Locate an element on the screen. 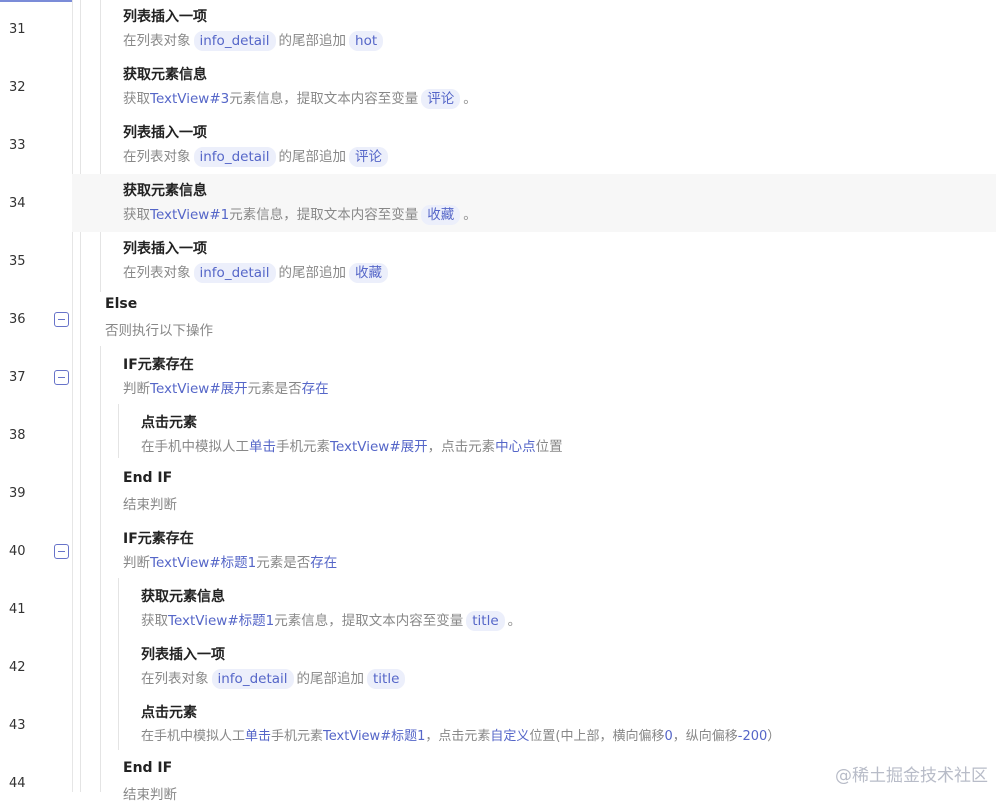 The width and height of the screenshot is (996, 812). step-description: 在列表对象 info_detail 的尾部追加 title is located at coordinates (274, 678).